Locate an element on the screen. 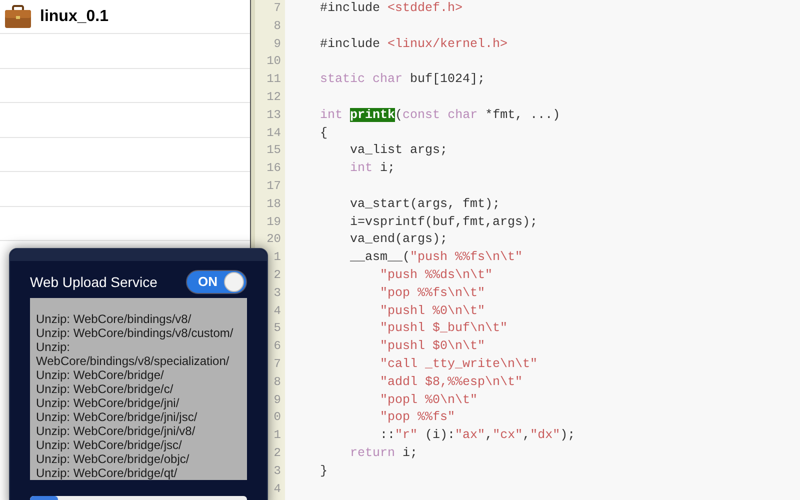 This screenshot has height=500, width=800. log-line: Unzip: WebCore/bridge/c/ is located at coordinates (105, 389).